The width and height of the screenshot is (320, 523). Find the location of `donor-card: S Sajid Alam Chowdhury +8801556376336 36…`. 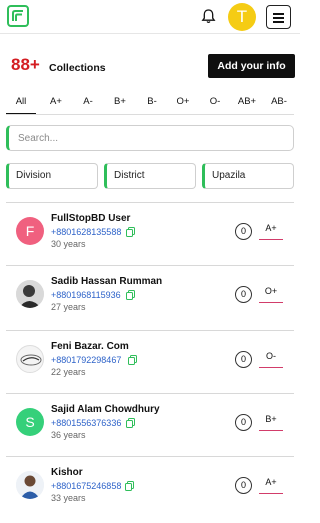

donor-card: S Sajid Alam Chowdhury +8801556376336 36… is located at coordinates (150, 425).